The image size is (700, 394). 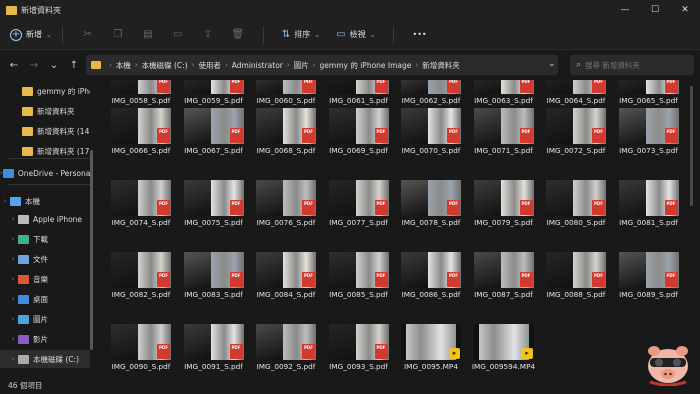 What do you see at coordinates (281, 210) in the screenshot?
I see `pdf-file-tile: PDF IMG_0076_S.pdf` at bounding box center [281, 210].